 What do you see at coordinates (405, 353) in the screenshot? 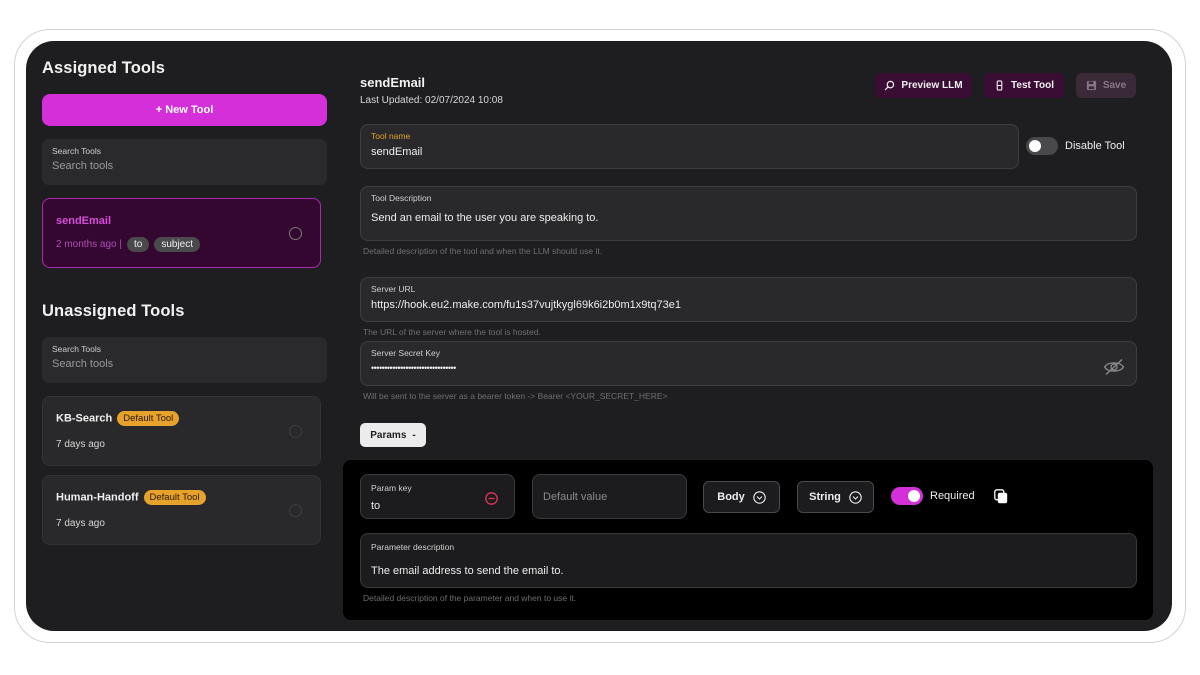
I see `server-secret-key-label: Server Secret Key` at bounding box center [405, 353].